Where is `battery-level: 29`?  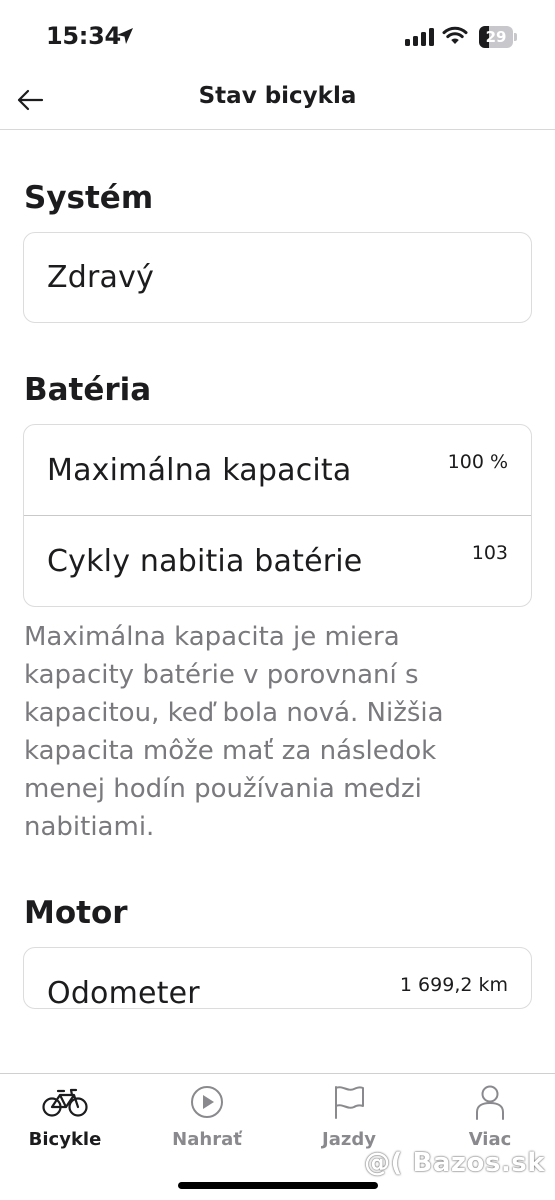
battery-level: 29 is located at coordinates (496, 37).